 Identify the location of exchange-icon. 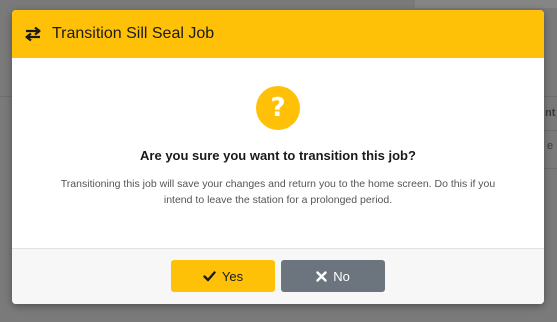
(34, 34).